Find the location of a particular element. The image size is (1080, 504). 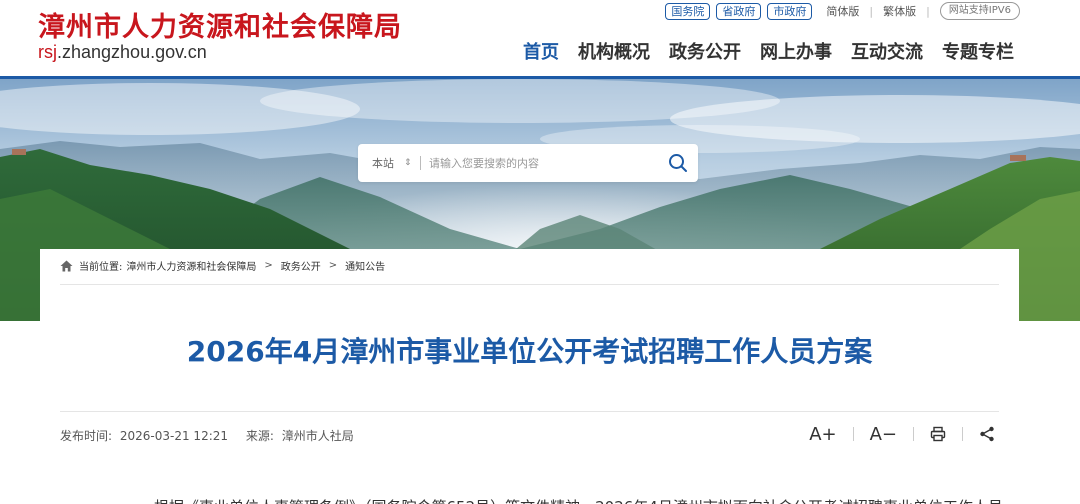

nav-home: 首页 is located at coordinates (541, 51).